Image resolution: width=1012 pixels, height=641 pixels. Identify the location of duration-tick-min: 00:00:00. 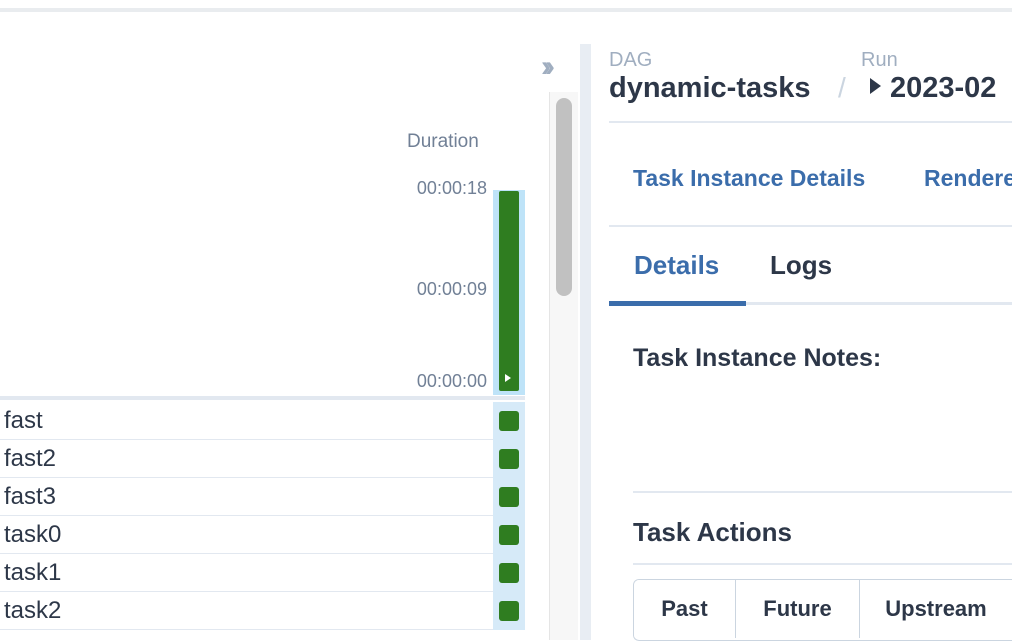
(451, 381).